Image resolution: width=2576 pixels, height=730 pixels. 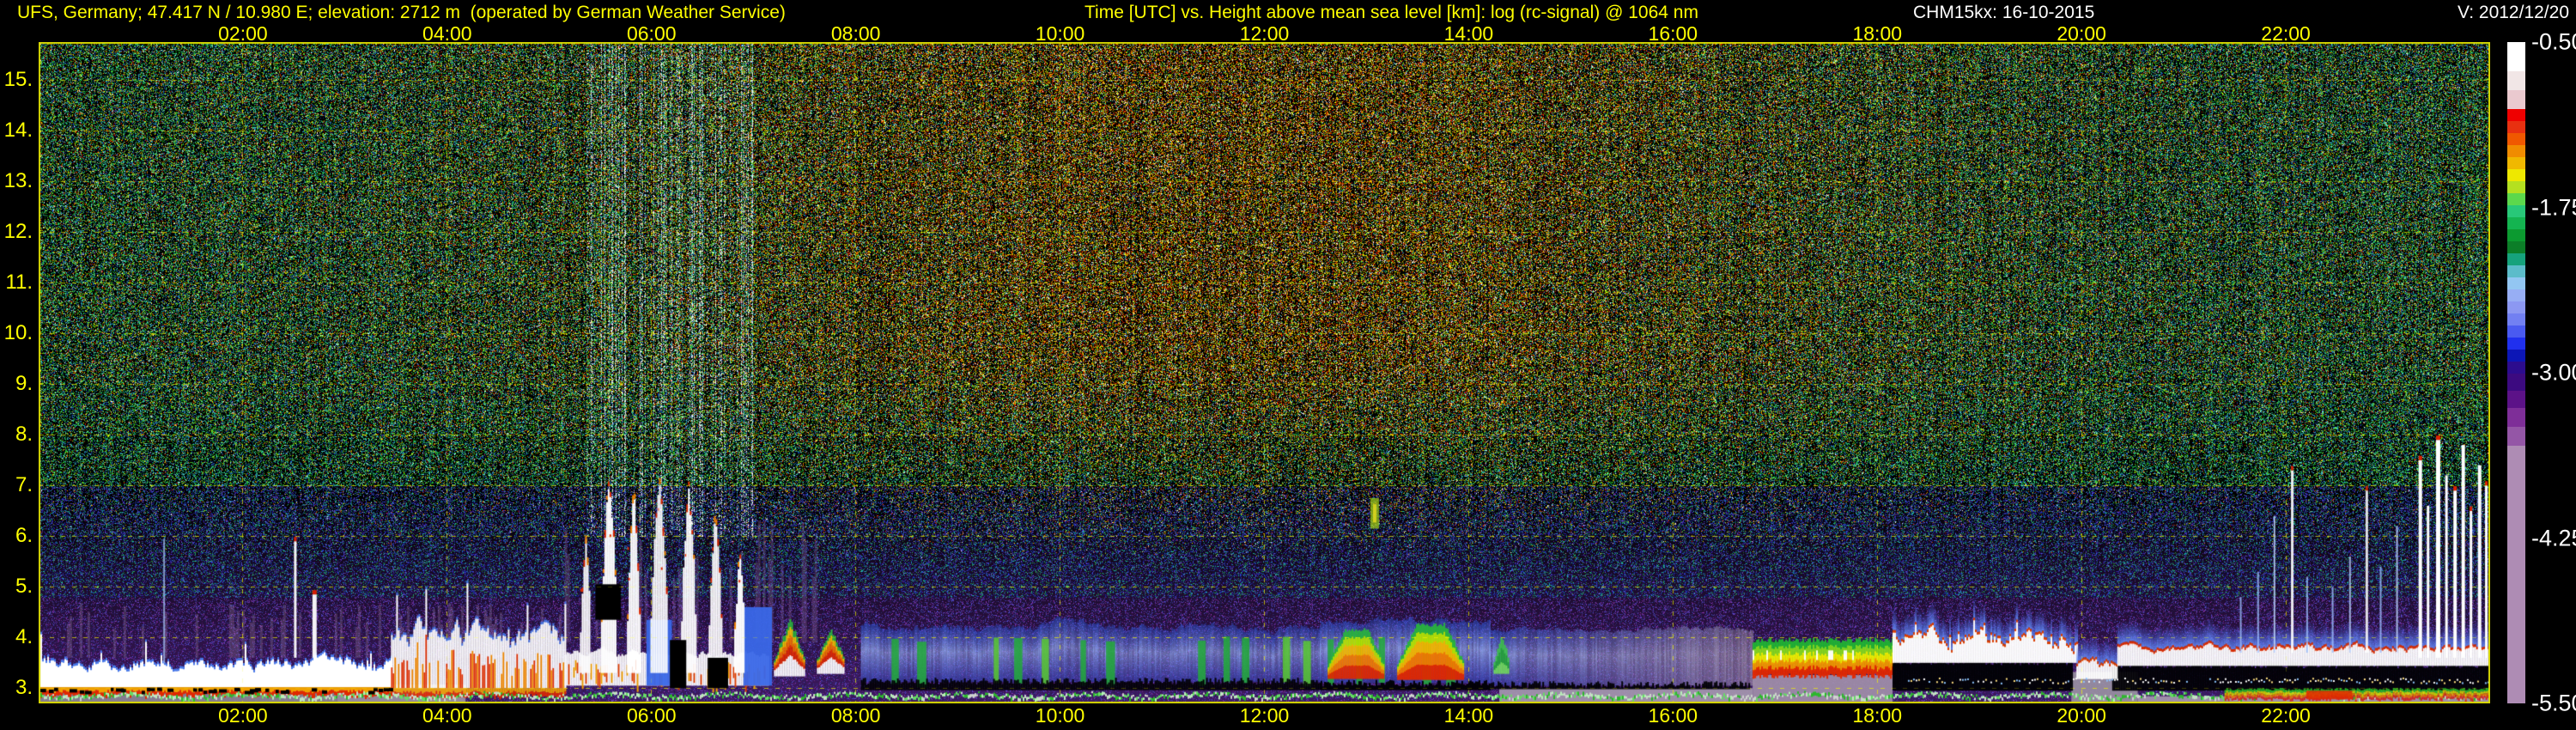 What do you see at coordinates (2286, 715) in the screenshot?
I see `x-tick-label-bottom: 22:00` at bounding box center [2286, 715].